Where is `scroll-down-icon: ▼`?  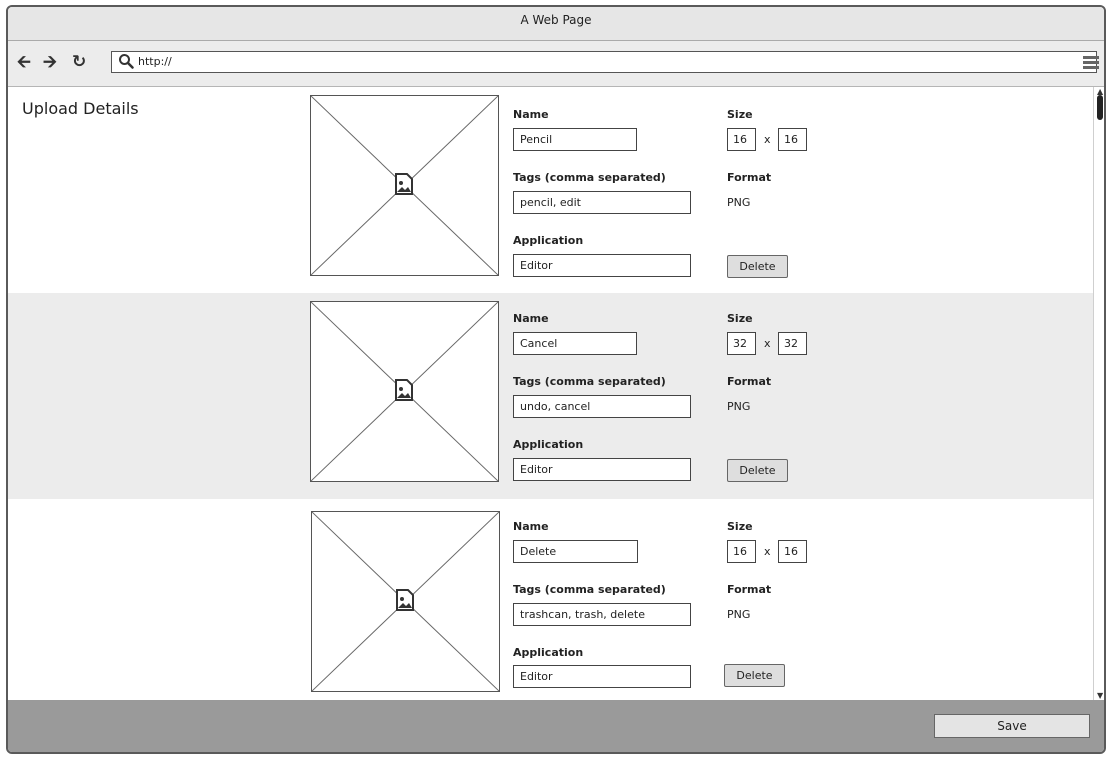 scroll-down-icon: ▼ is located at coordinates (1100, 695).